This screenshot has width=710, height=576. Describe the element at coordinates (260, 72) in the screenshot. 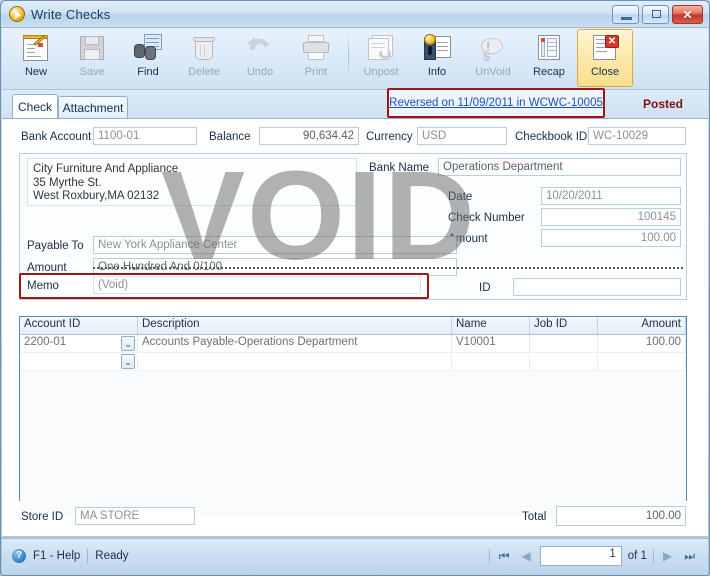

I see `toolbar-label-undo: Undo` at that location.